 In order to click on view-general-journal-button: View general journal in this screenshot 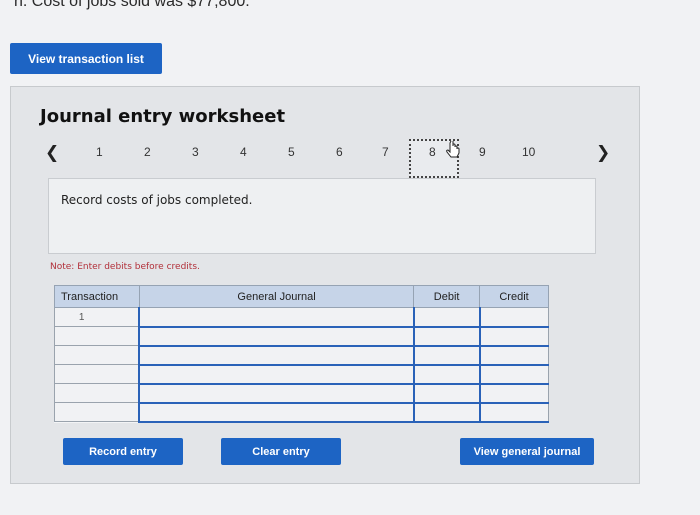, I will do `click(527, 451)`.